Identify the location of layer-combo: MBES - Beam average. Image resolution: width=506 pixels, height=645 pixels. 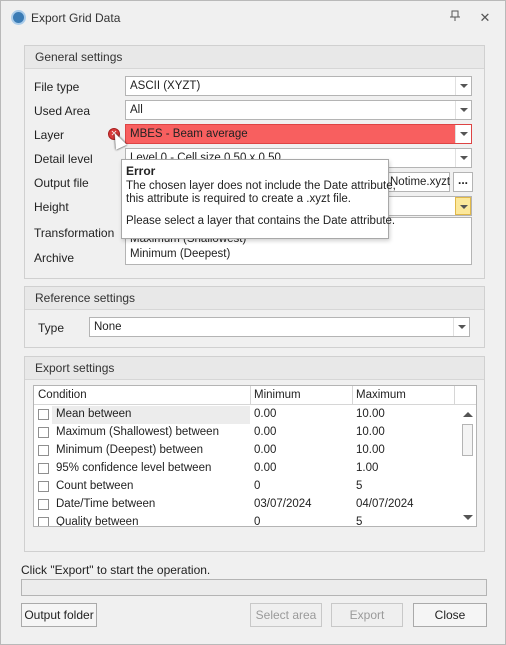
(298, 134).